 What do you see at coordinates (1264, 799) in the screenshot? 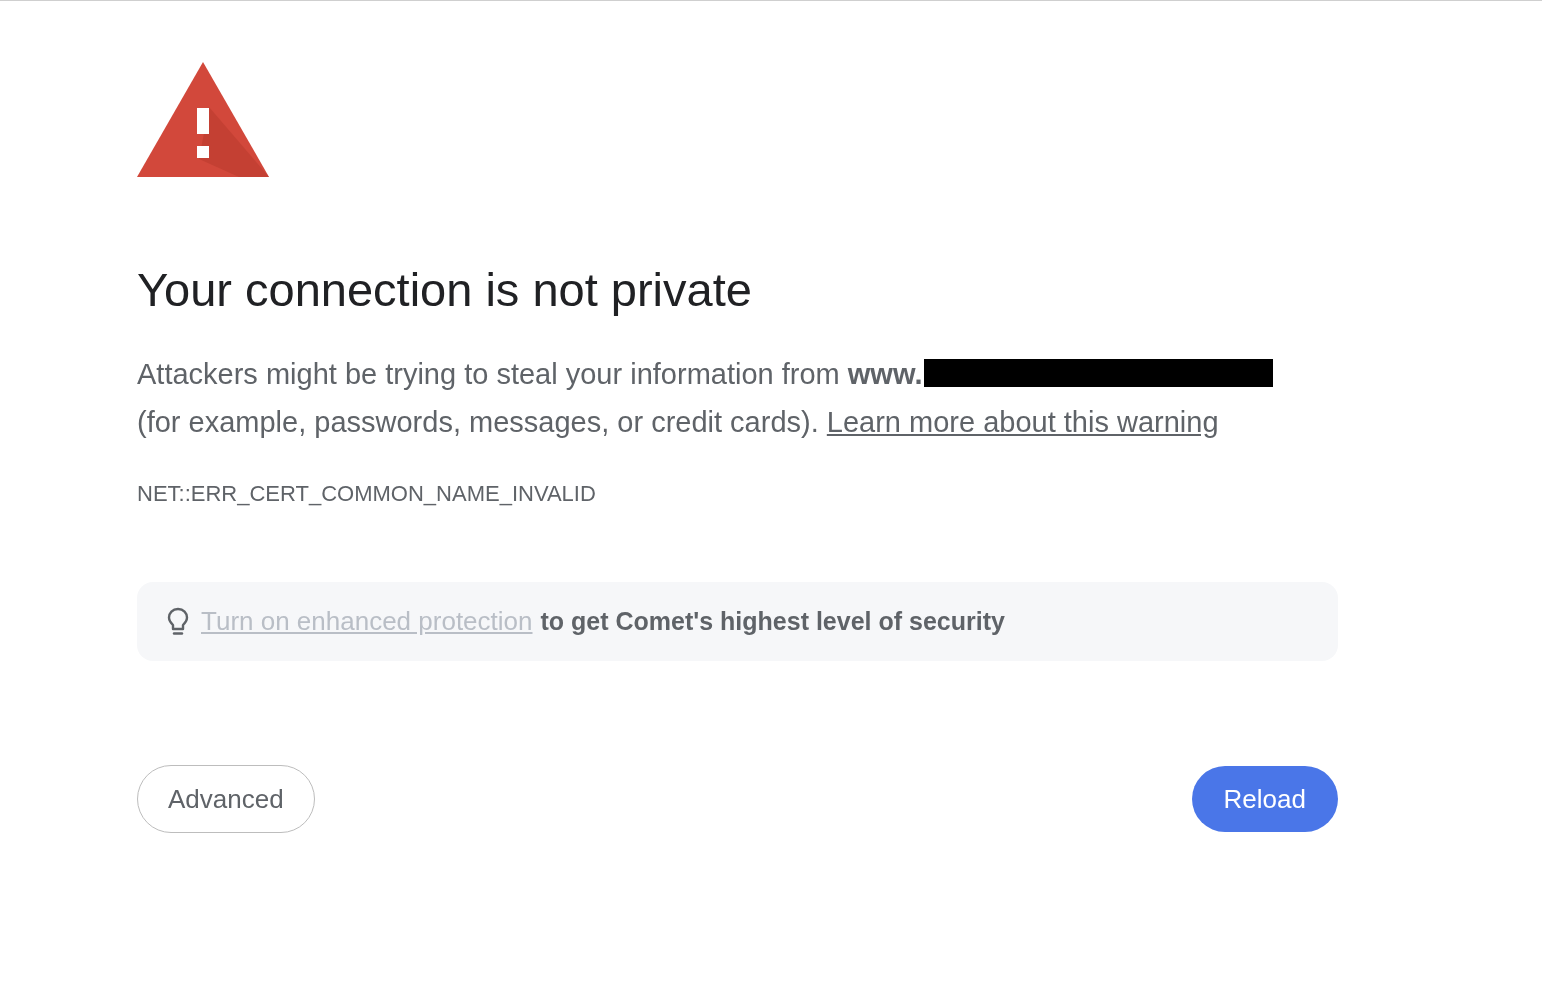
I see `reload-button: Reload` at bounding box center [1264, 799].